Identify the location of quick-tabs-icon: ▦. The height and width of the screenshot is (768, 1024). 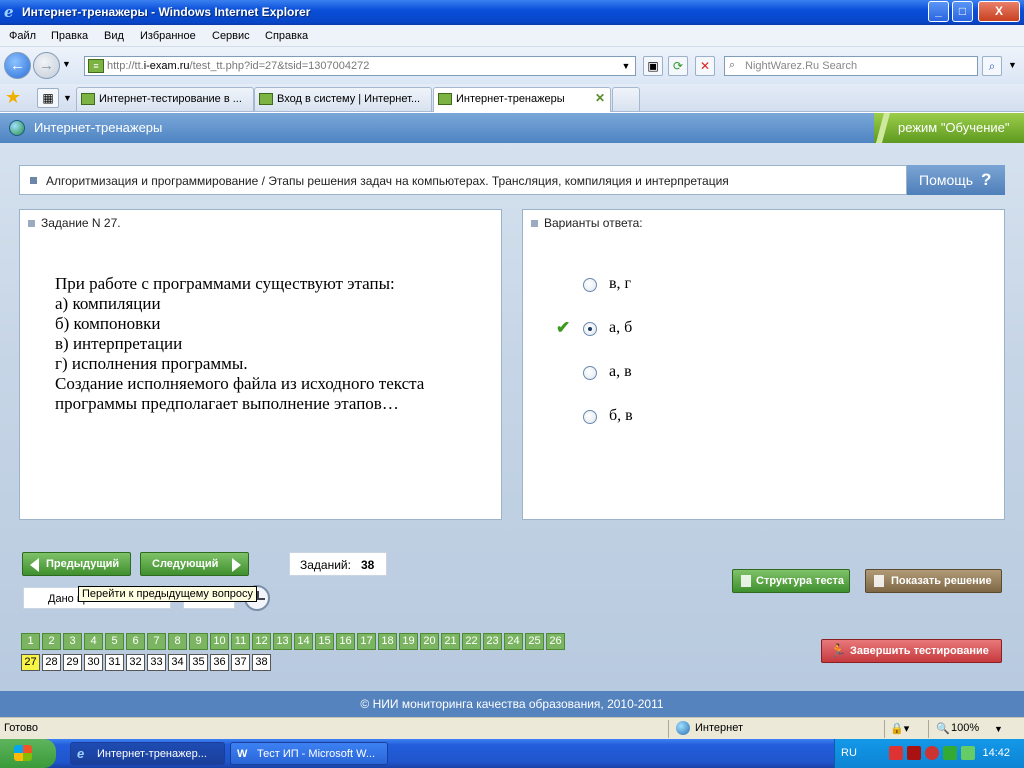
(48, 98).